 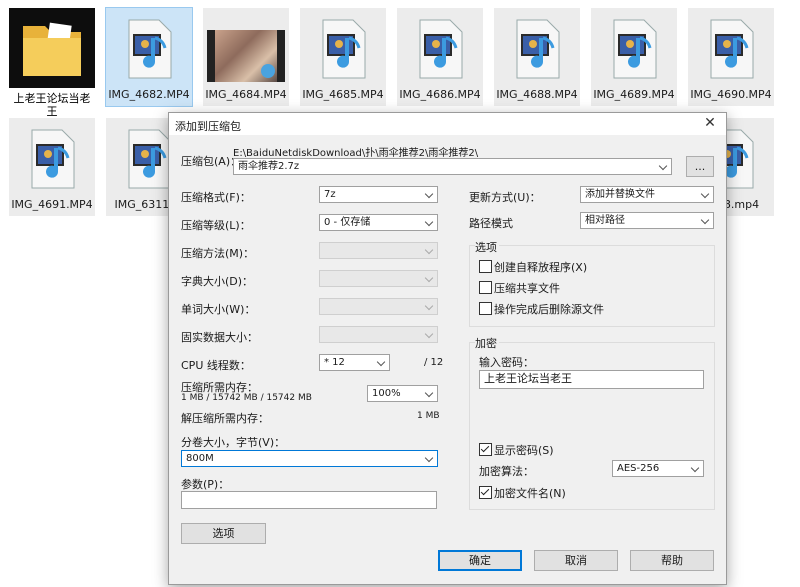 I want to click on shared-checkbox, so click(x=485, y=287).